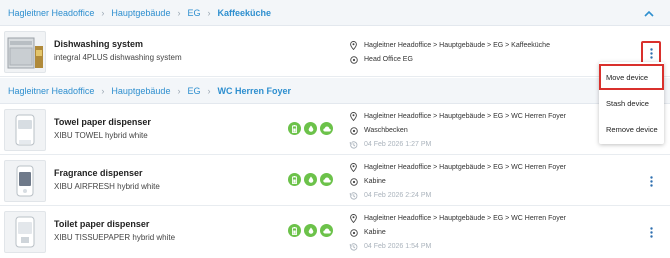  Describe the element at coordinates (115, 237) in the screenshot. I see `device-model: XIBU TISSUEPAPER hybrid white` at that location.